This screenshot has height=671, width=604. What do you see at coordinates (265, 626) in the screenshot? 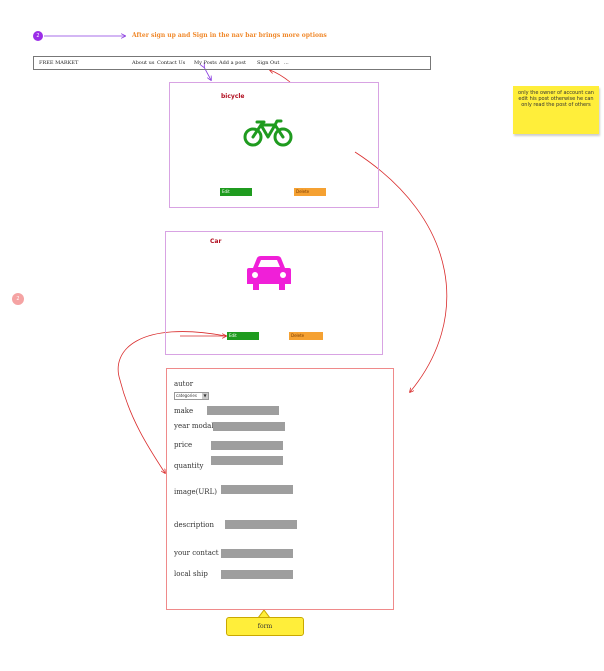
I see `form-callout: form` at bounding box center [265, 626].